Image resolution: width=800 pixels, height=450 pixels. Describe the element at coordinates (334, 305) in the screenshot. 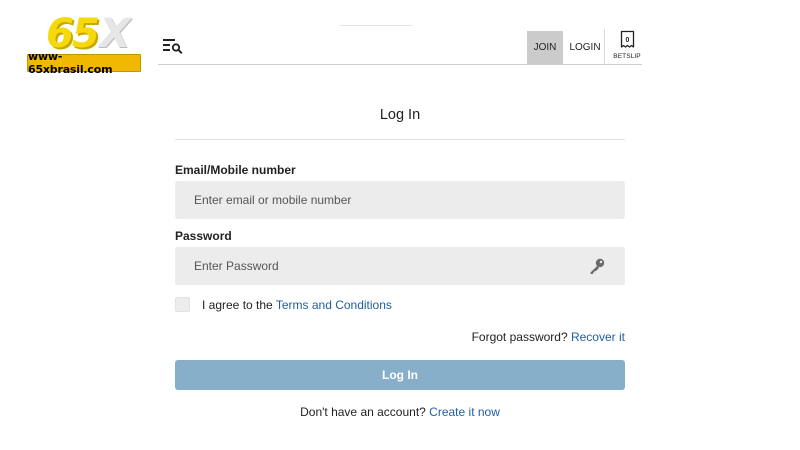

I see `terms-link: Terms and Conditions` at that location.